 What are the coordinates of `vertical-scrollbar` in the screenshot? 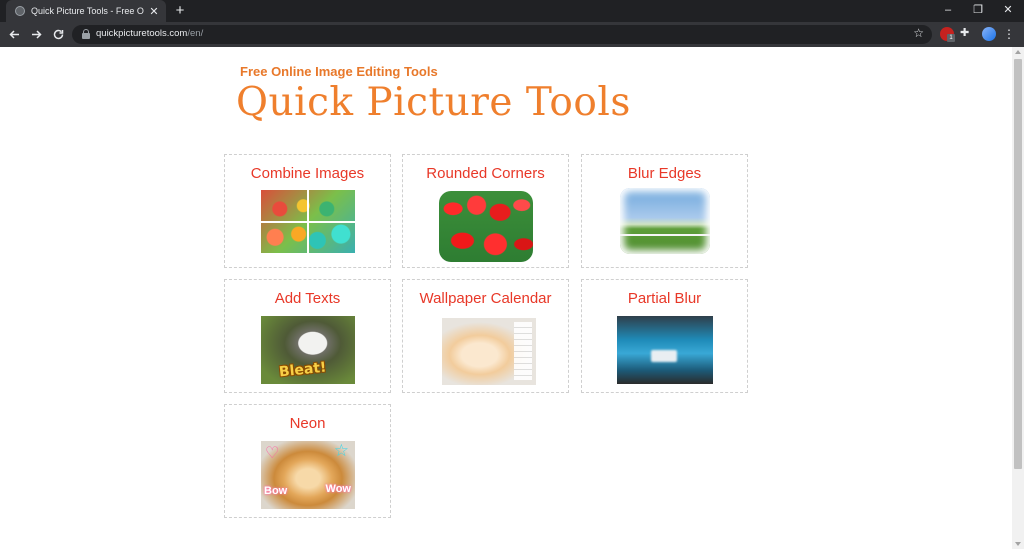 It's located at (1018, 298).